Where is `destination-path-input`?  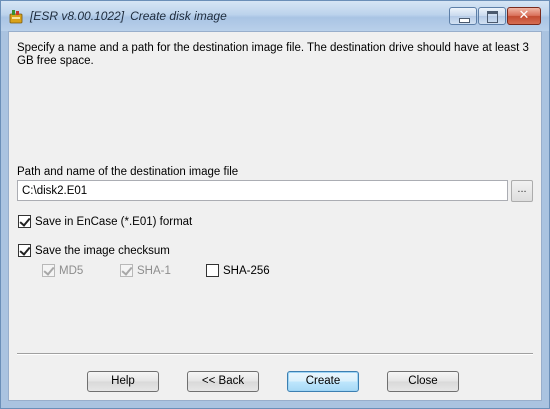 destination-path-input is located at coordinates (262, 190).